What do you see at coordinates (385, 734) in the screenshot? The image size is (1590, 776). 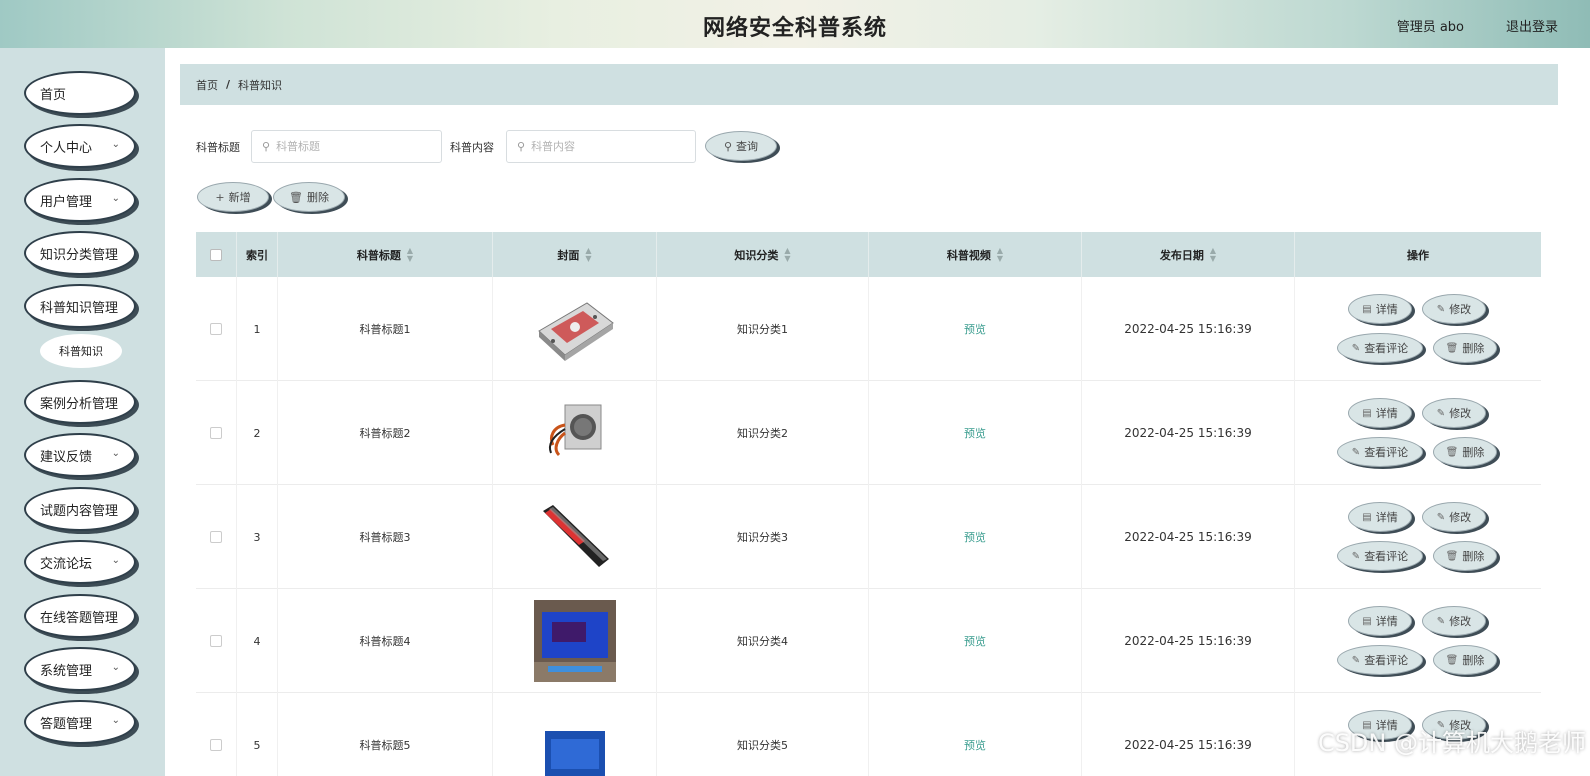 I see `row-title: 科普标题5` at bounding box center [385, 734].